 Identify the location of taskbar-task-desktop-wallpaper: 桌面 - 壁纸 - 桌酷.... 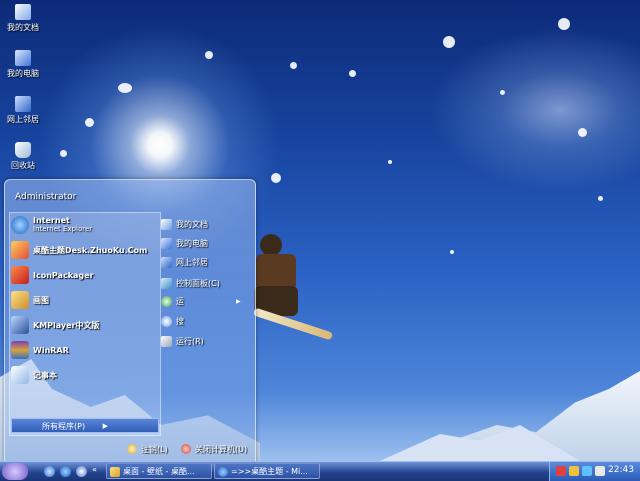
(159, 471).